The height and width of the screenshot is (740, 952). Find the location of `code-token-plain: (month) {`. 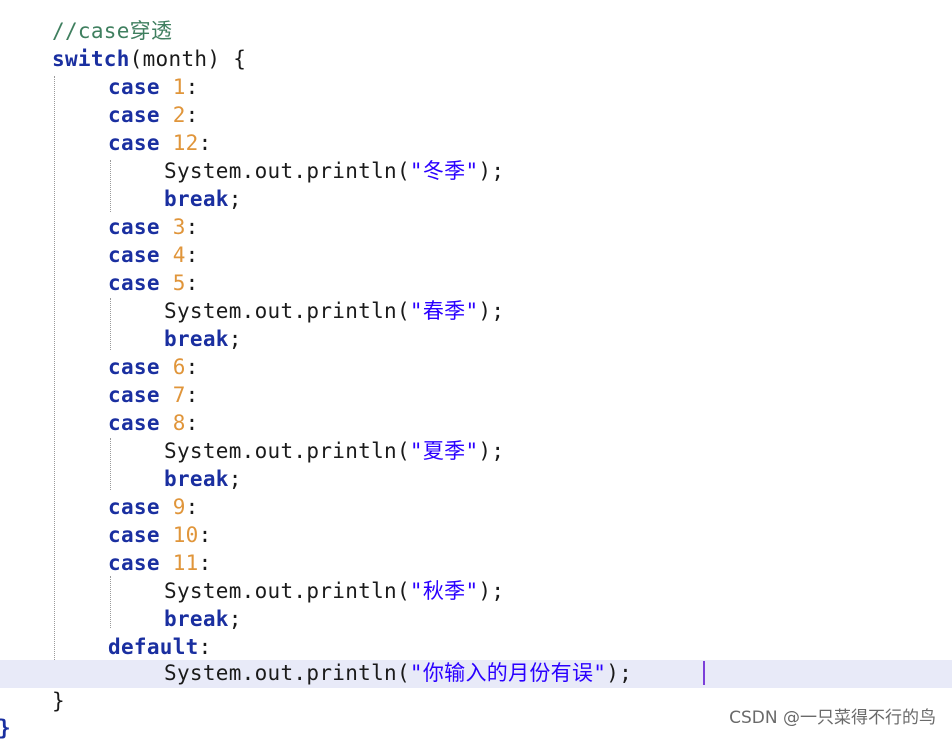

code-token-plain: (month) { is located at coordinates (188, 59).